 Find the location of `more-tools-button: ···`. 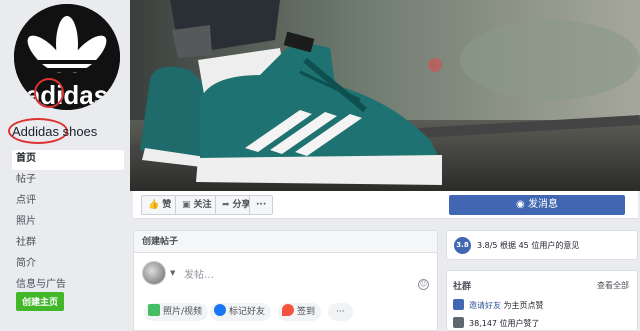

more-tools-button: ··· is located at coordinates (340, 312).